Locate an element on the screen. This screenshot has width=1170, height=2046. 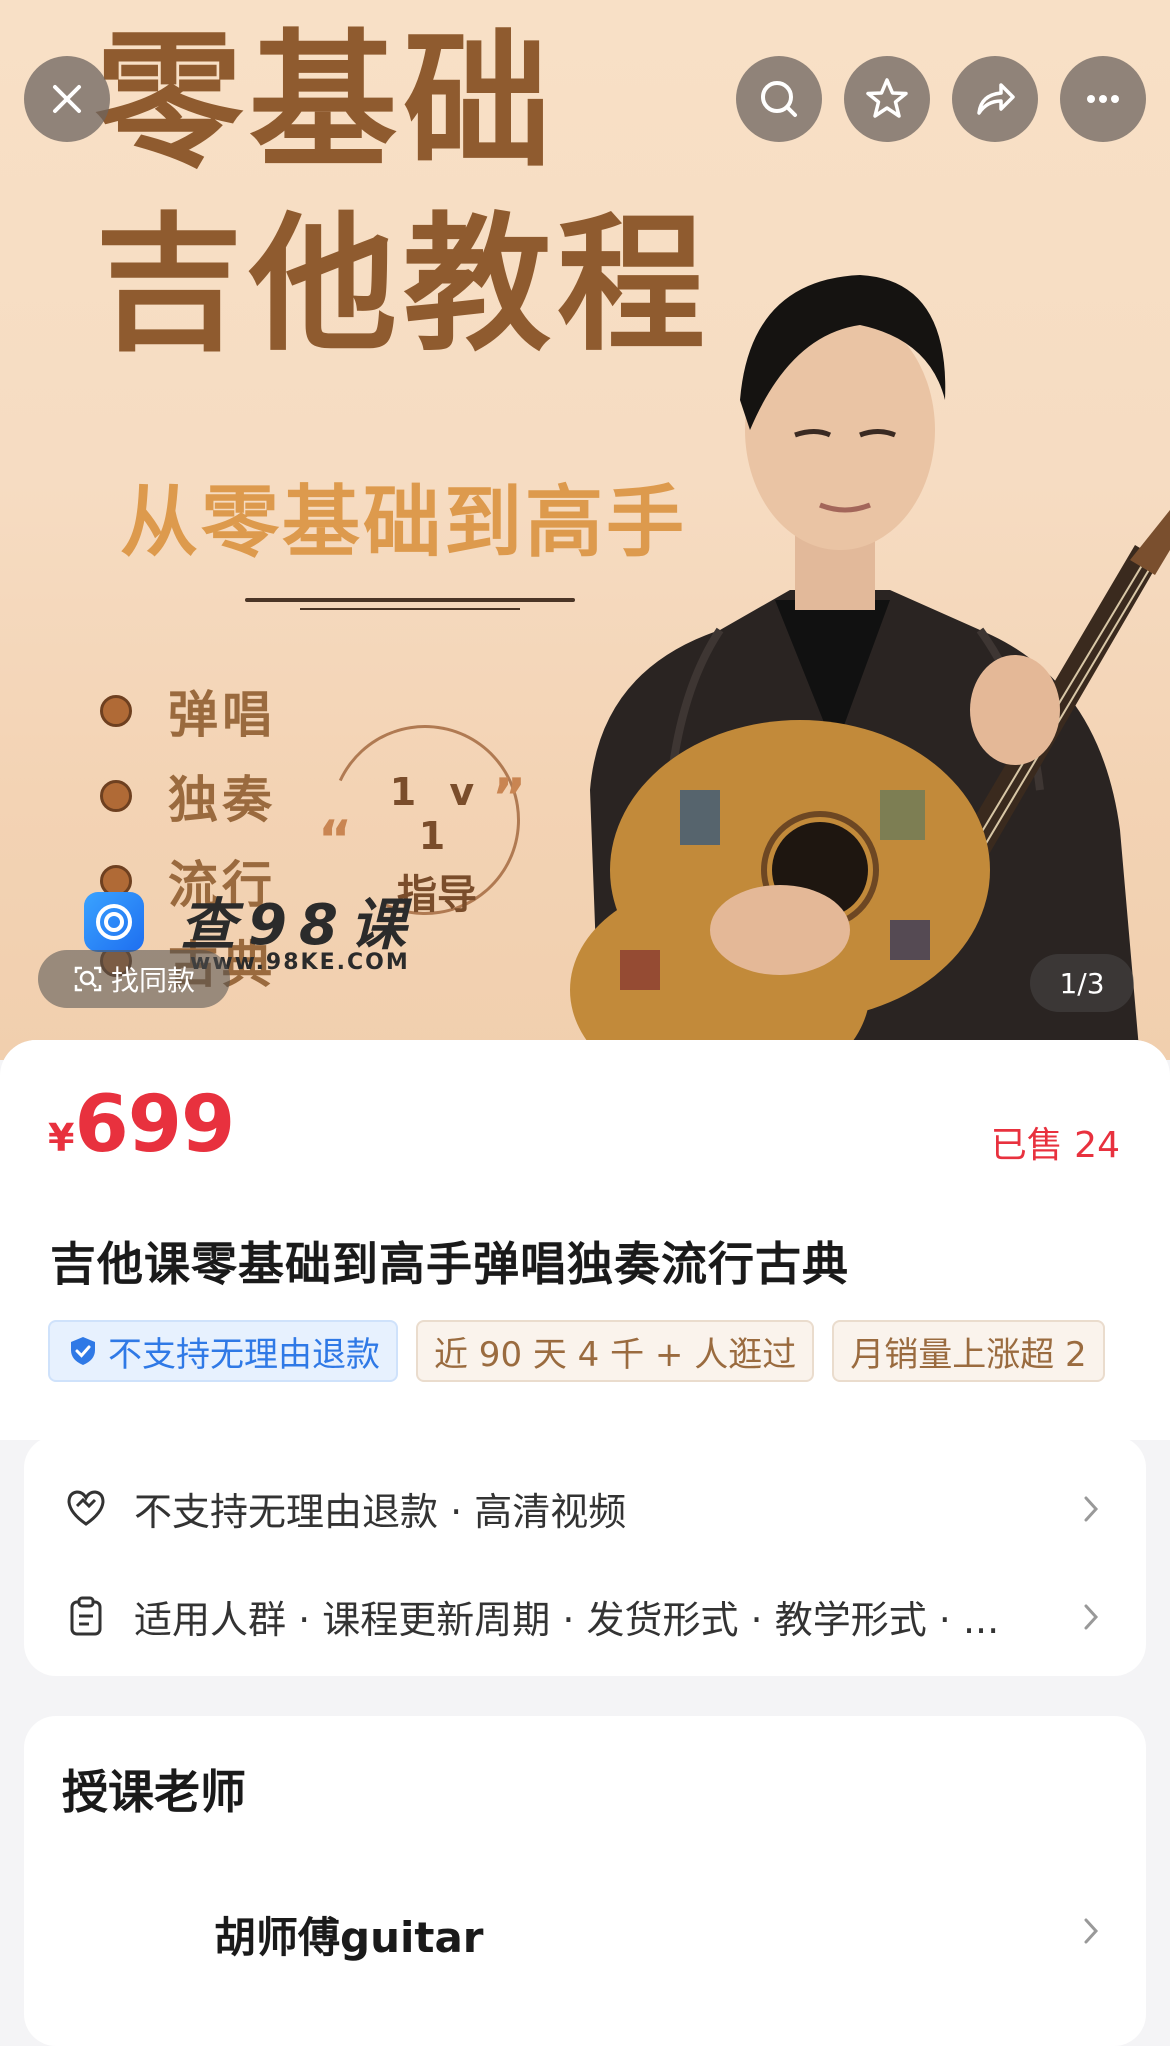
hero-divider-secondary is located at coordinates (410, 609).